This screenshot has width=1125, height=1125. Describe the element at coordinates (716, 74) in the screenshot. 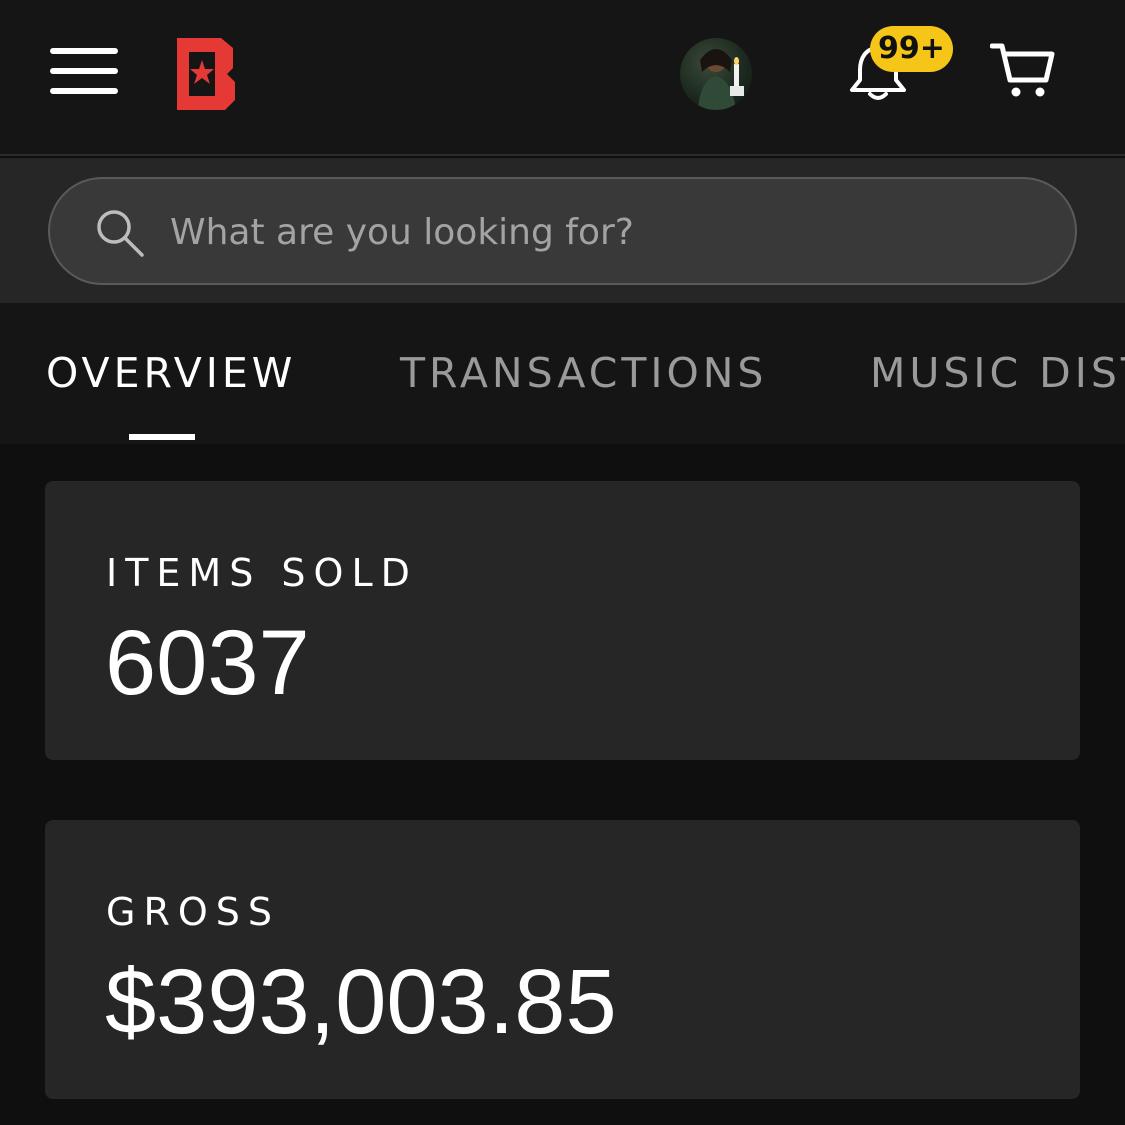

I see `user-avatar` at that location.